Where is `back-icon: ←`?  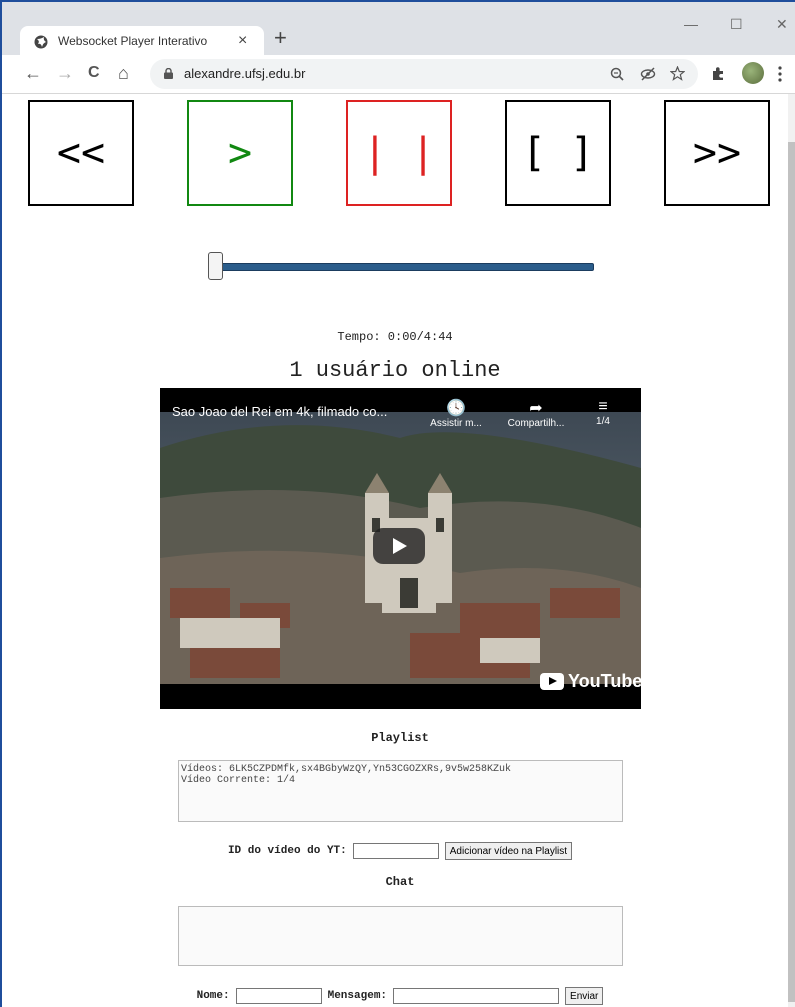
back-icon: ← is located at coordinates (33, 73).